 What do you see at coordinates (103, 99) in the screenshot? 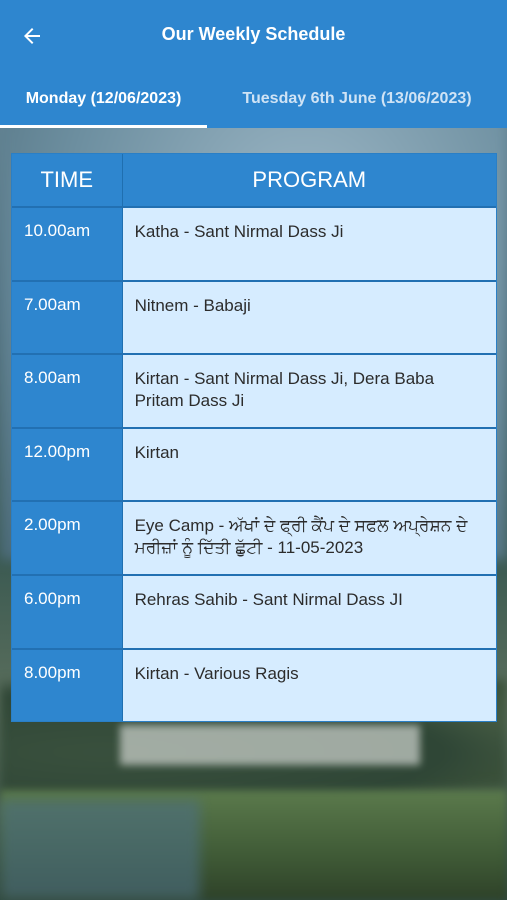
I see `tab-monday: Monday (12/06/2023)` at bounding box center [103, 99].